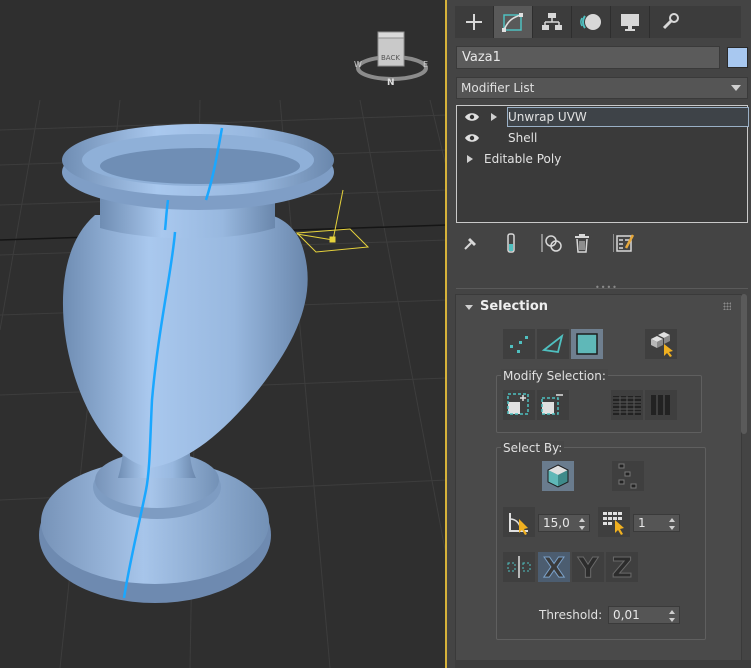 The height and width of the screenshot is (668, 751). I want to click on tab-modify, so click(513, 22).